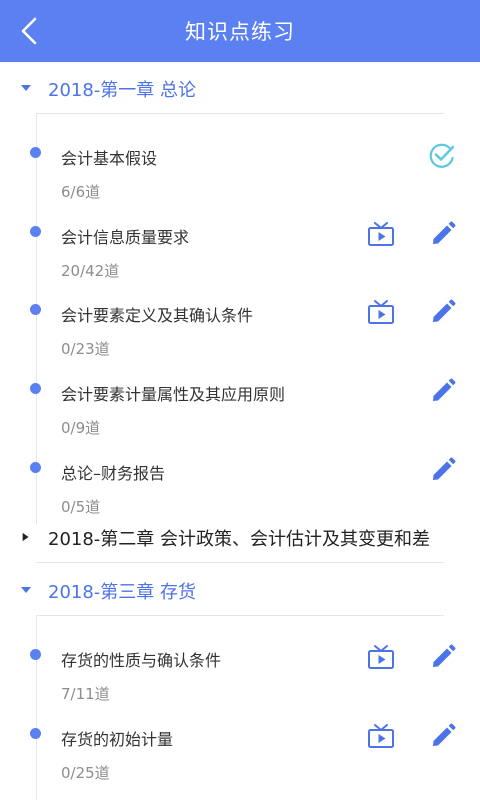 The image size is (480, 800). Describe the element at coordinates (113, 473) in the screenshot. I see `knowledge-point-name: 总论–财务报告` at that location.